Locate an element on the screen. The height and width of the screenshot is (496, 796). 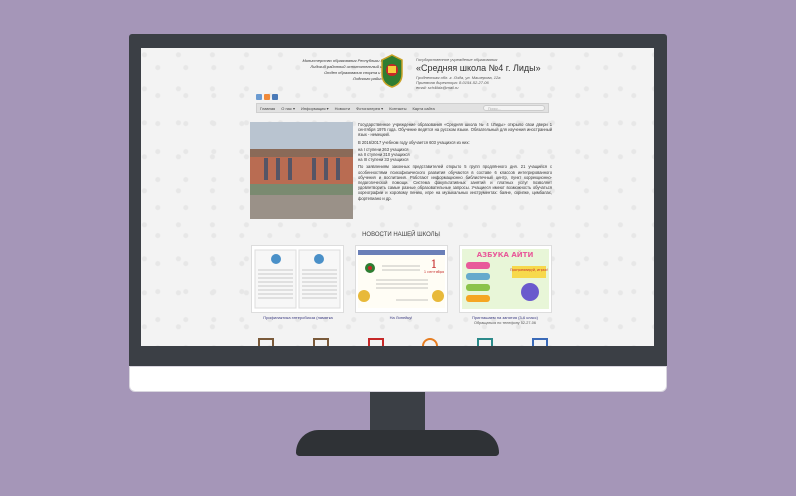
news-card-image: 1 1 сентября is located at coordinates (401, 279).